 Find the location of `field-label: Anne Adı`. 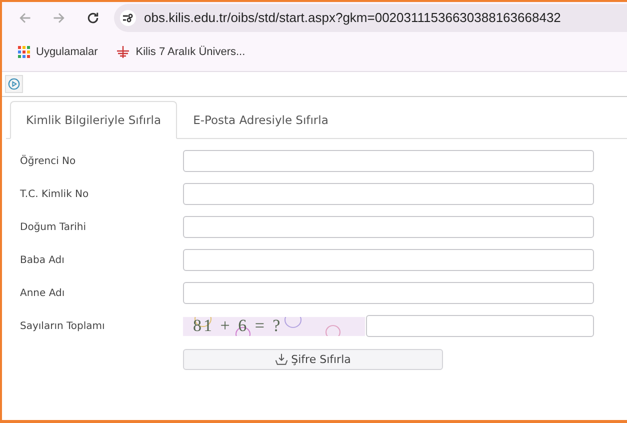

field-label: Anne Adı is located at coordinates (43, 293).